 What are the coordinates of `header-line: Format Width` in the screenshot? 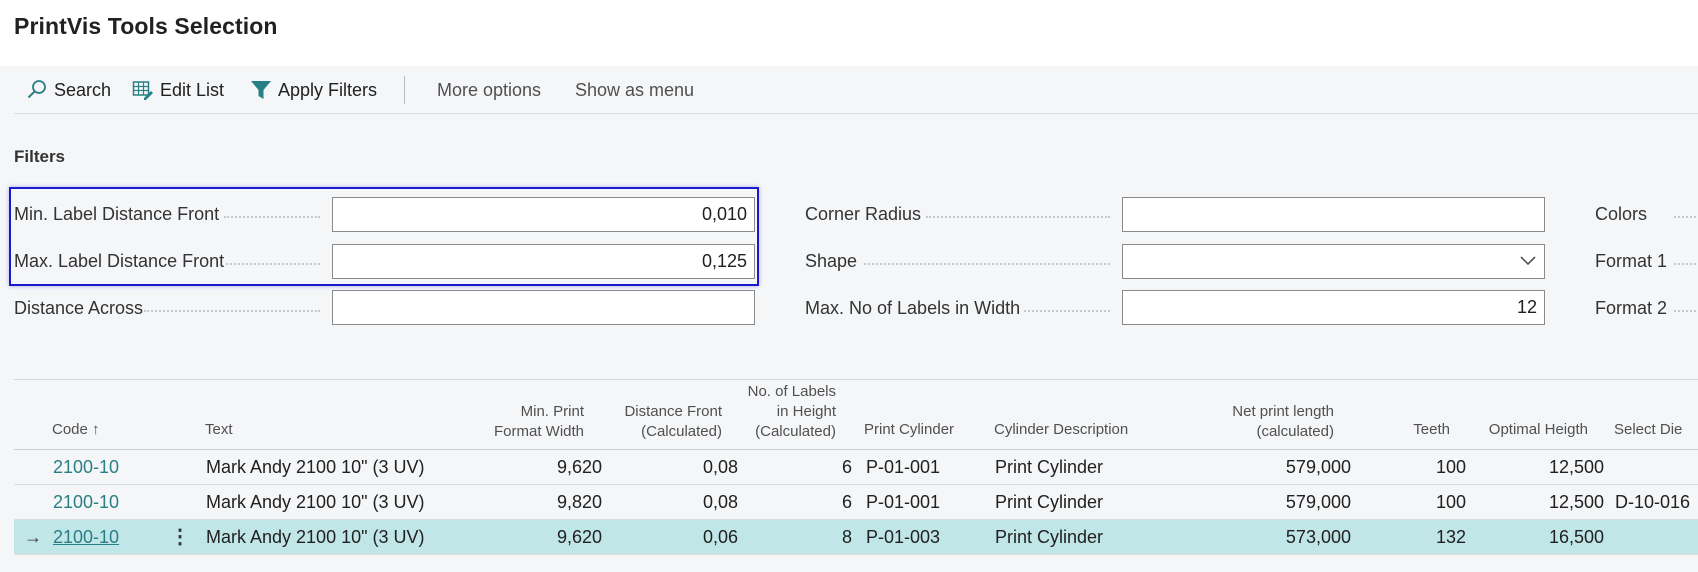 It's located at (538, 431).